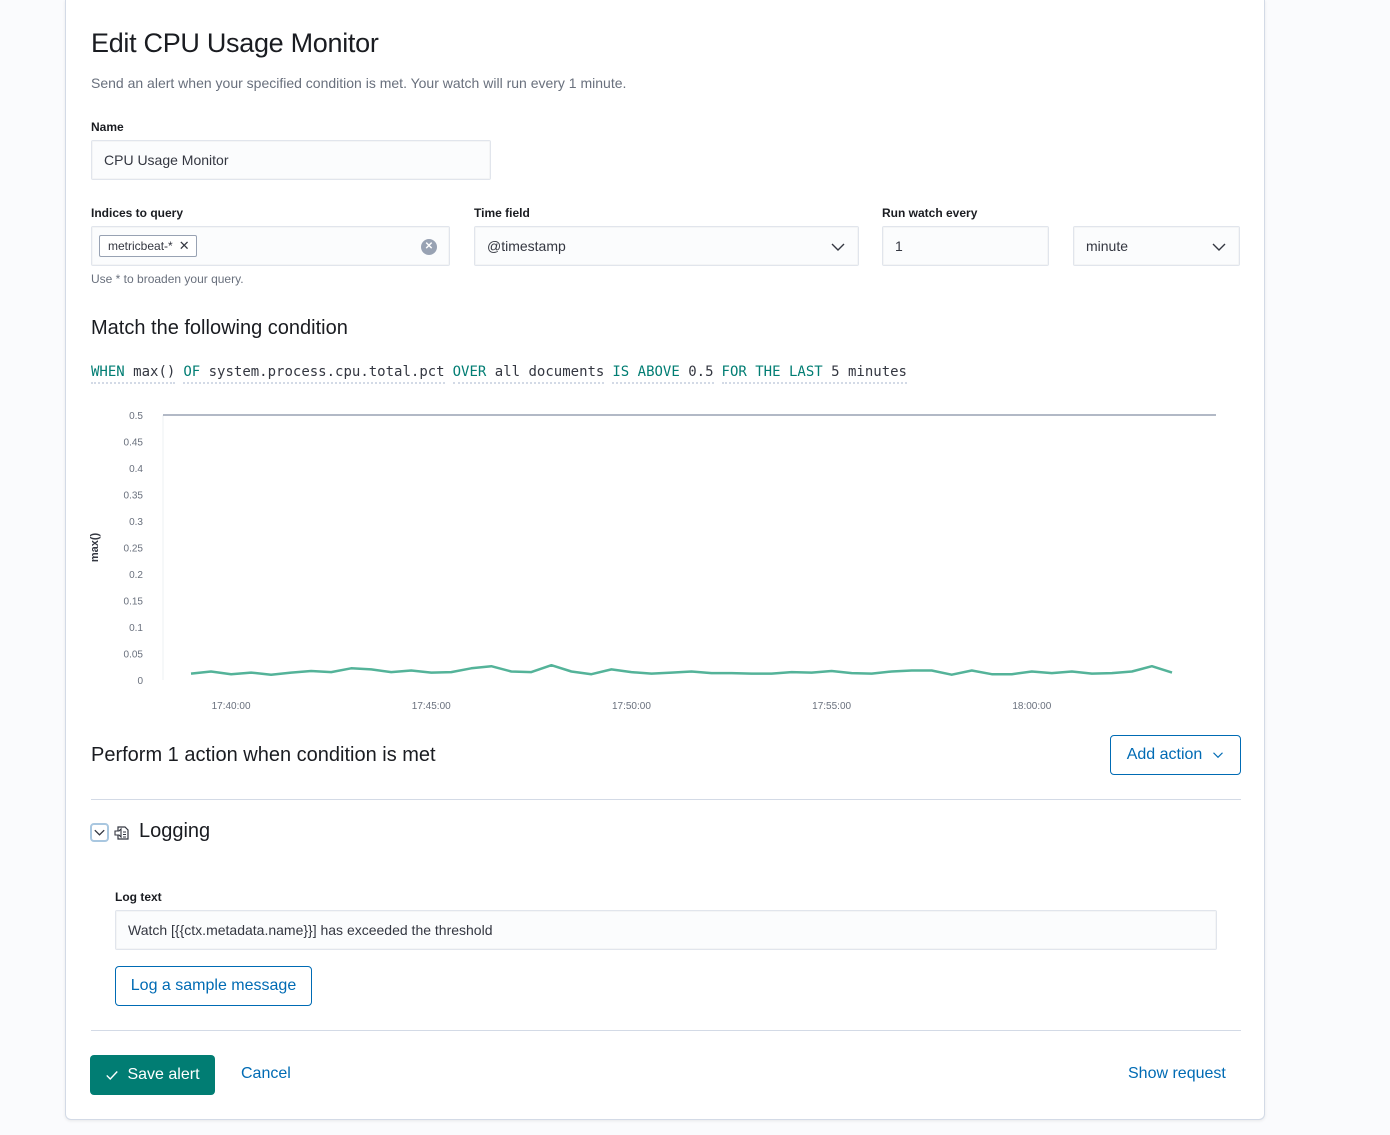  What do you see at coordinates (1164, 754) in the screenshot?
I see `add-action-label: Add action` at bounding box center [1164, 754].